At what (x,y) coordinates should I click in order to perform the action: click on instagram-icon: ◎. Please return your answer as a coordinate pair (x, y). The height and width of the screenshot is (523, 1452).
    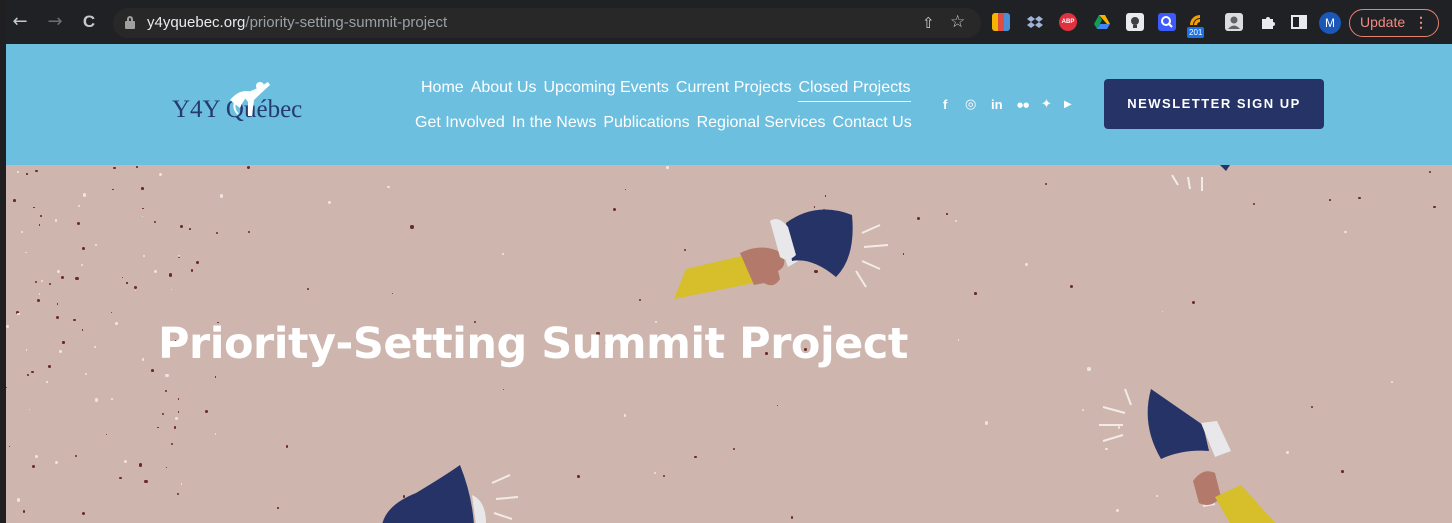
    Looking at the image, I should click on (970, 105).